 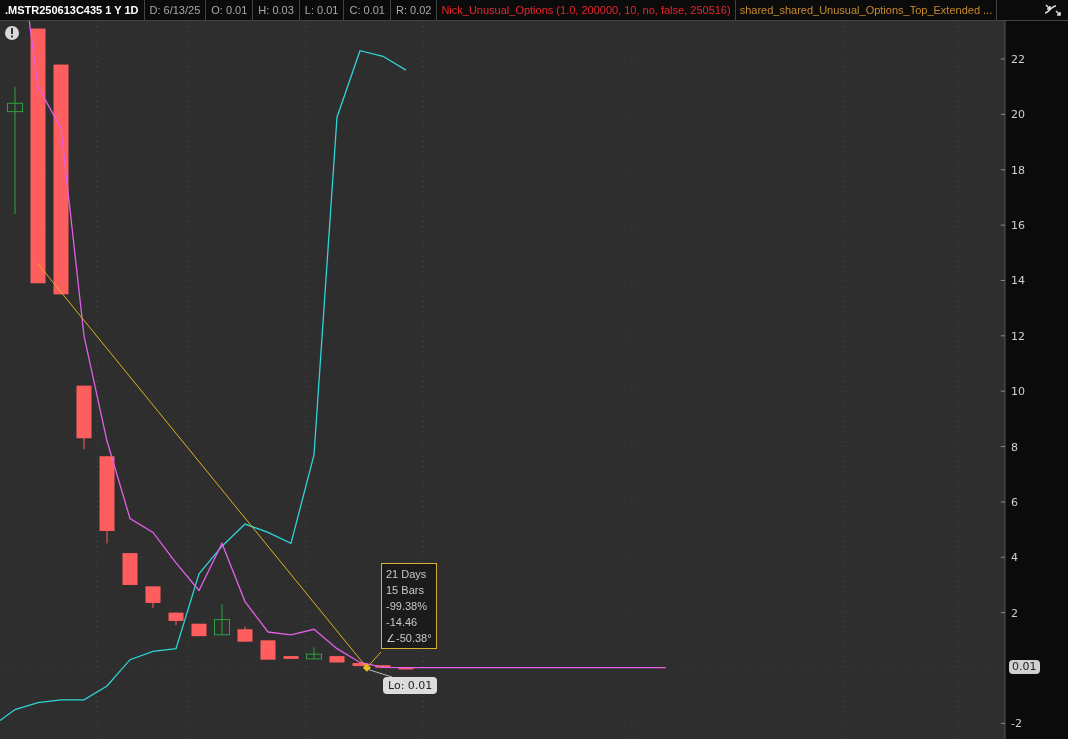 What do you see at coordinates (366, 667) in the screenshot?
I see `trend-point-icon` at bounding box center [366, 667].